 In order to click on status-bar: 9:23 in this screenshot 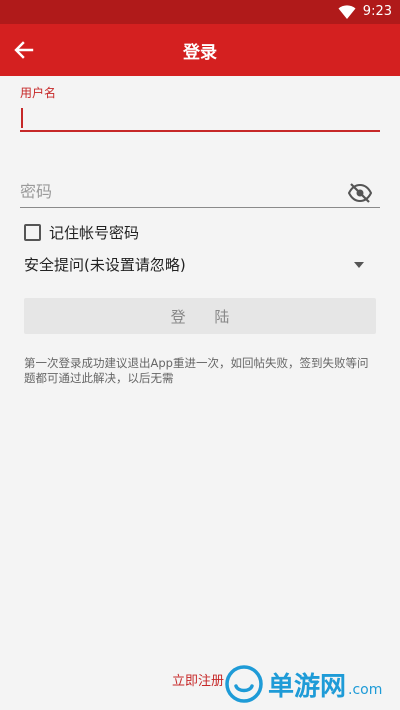, I will do `click(200, 12)`.